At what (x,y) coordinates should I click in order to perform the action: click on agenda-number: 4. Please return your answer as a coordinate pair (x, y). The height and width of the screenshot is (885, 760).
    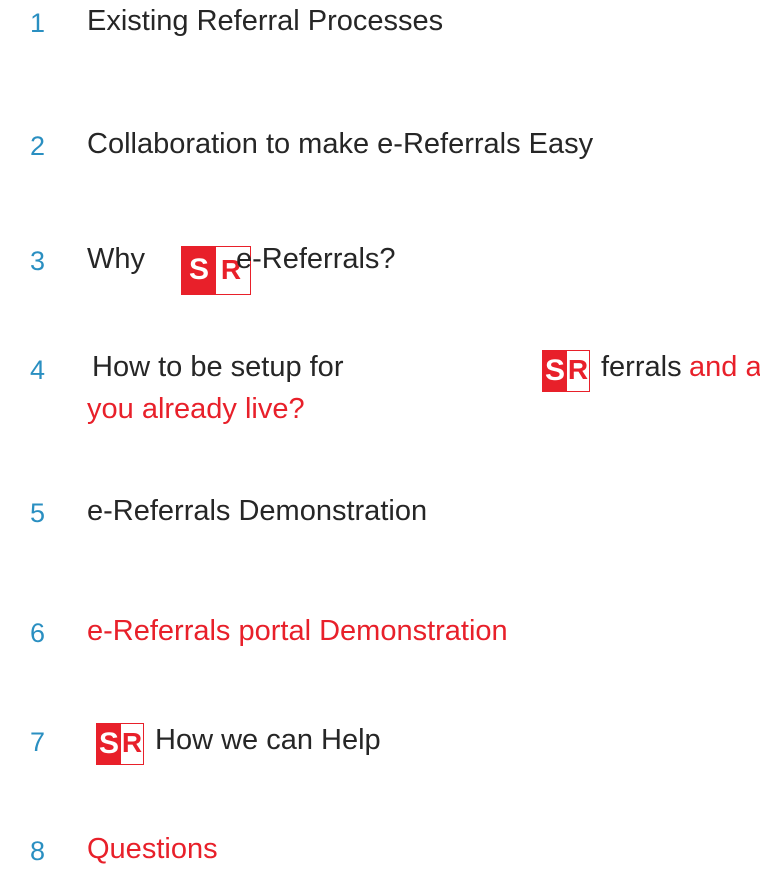
    Looking at the image, I should click on (38, 370).